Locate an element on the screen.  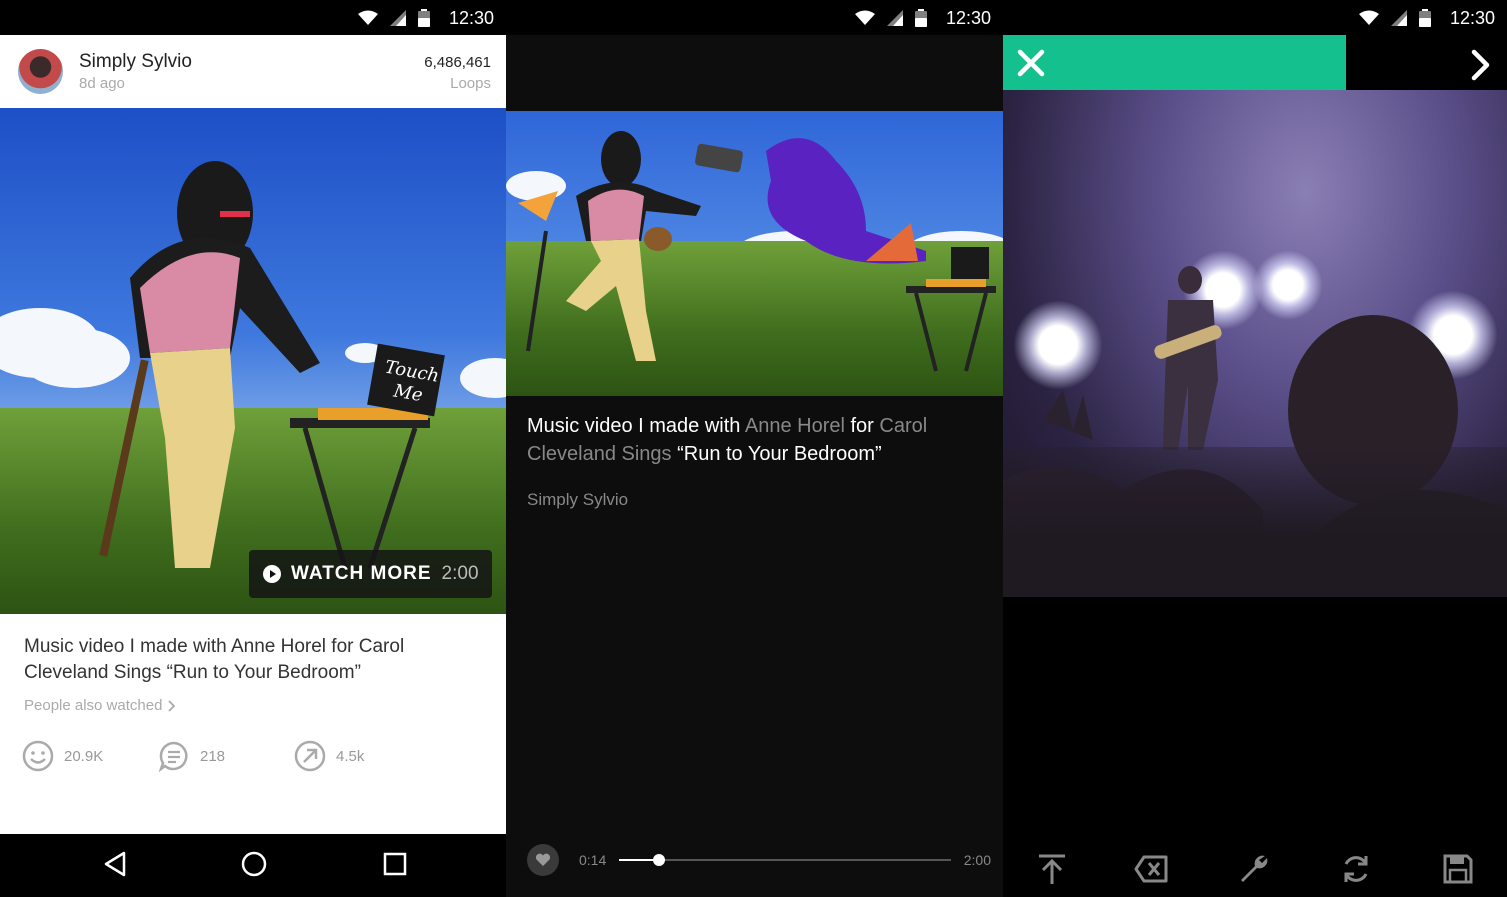
navigation-bar is located at coordinates (253, 865).